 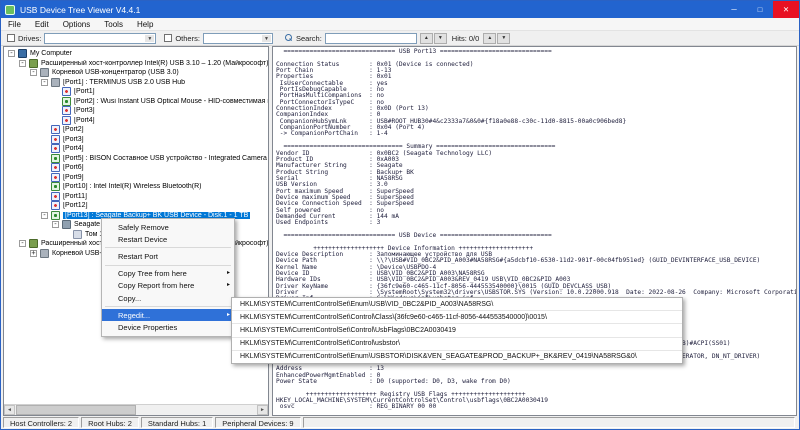 I want to click on drives-checkbox, so click(x=11, y=38).